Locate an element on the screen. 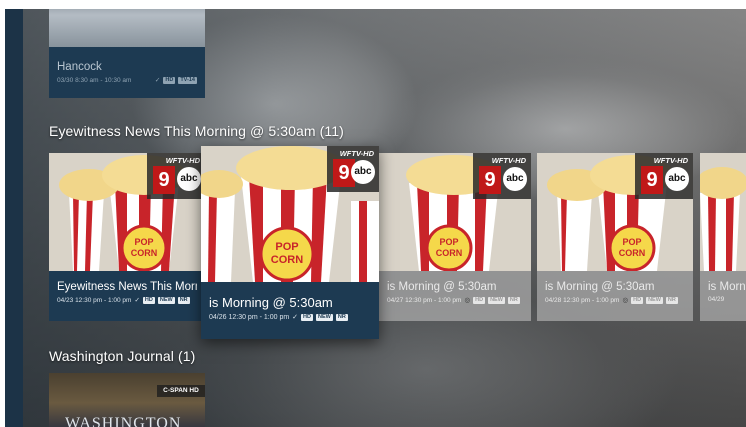 This screenshot has height=427, width=746. card-meta: 04/29 is located at coordinates (716, 299).